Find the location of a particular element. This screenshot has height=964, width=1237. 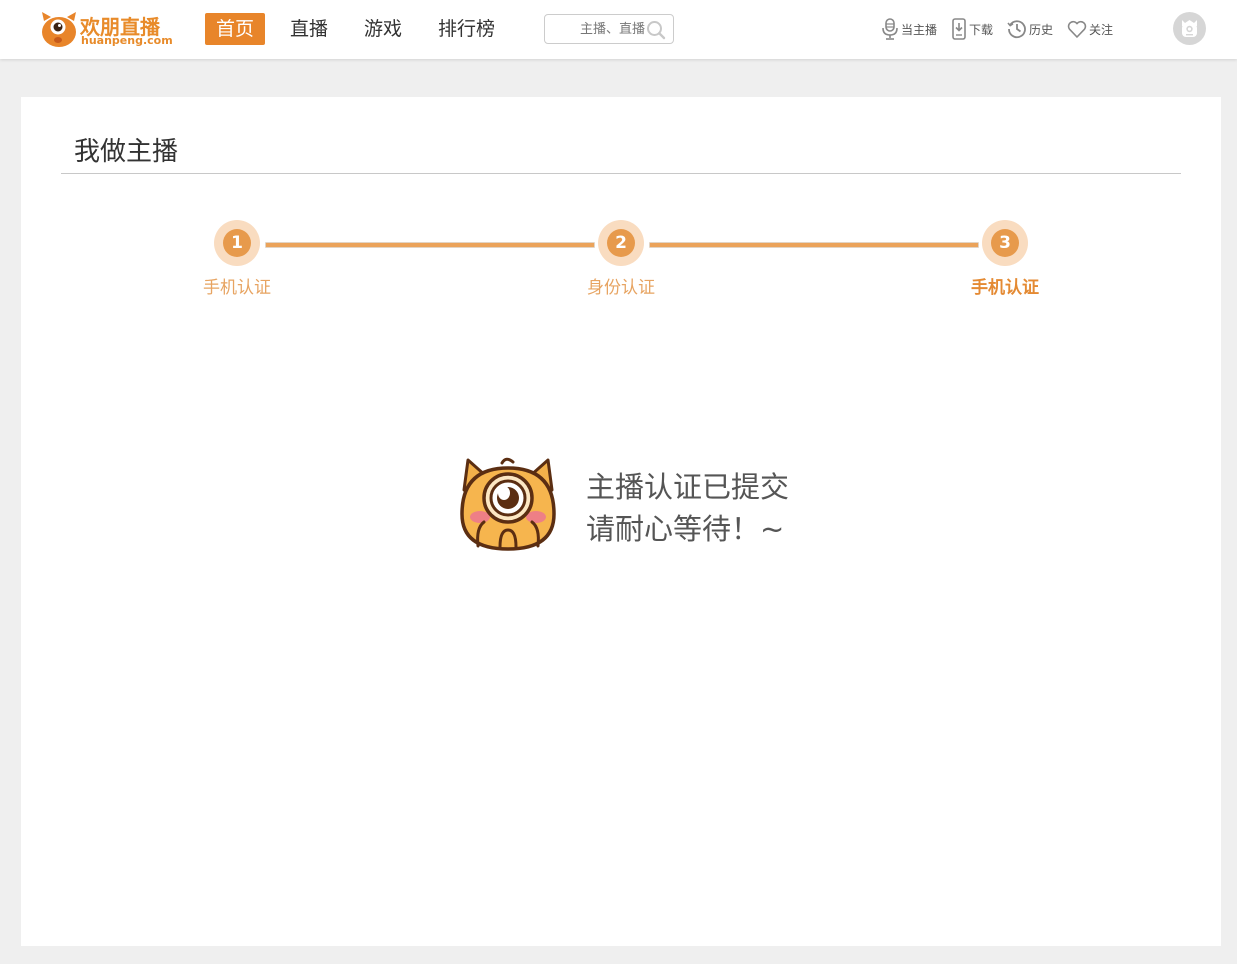

avatar-placeholder-icon is located at coordinates (1189, 28).